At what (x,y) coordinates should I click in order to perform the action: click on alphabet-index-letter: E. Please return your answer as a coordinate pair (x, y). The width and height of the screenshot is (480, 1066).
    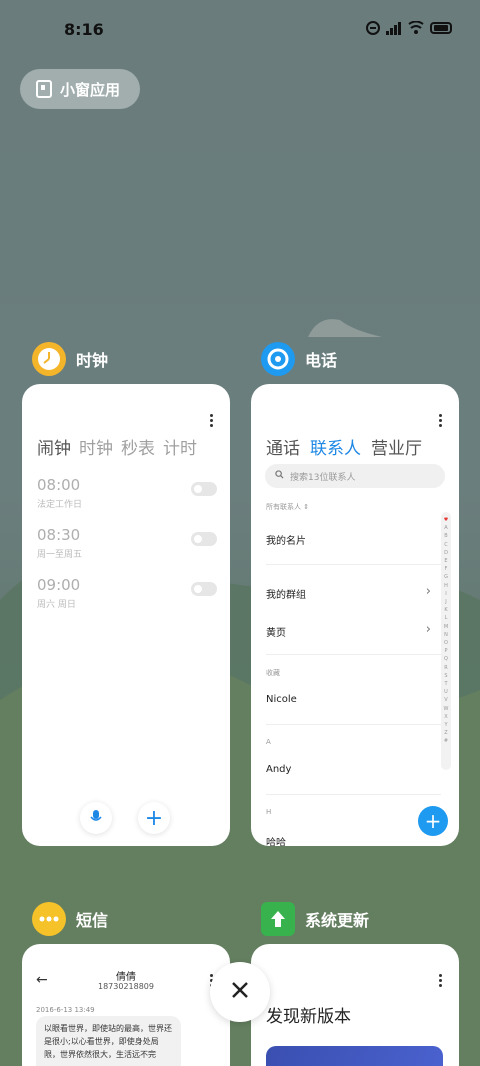
    Looking at the image, I should click on (445, 561).